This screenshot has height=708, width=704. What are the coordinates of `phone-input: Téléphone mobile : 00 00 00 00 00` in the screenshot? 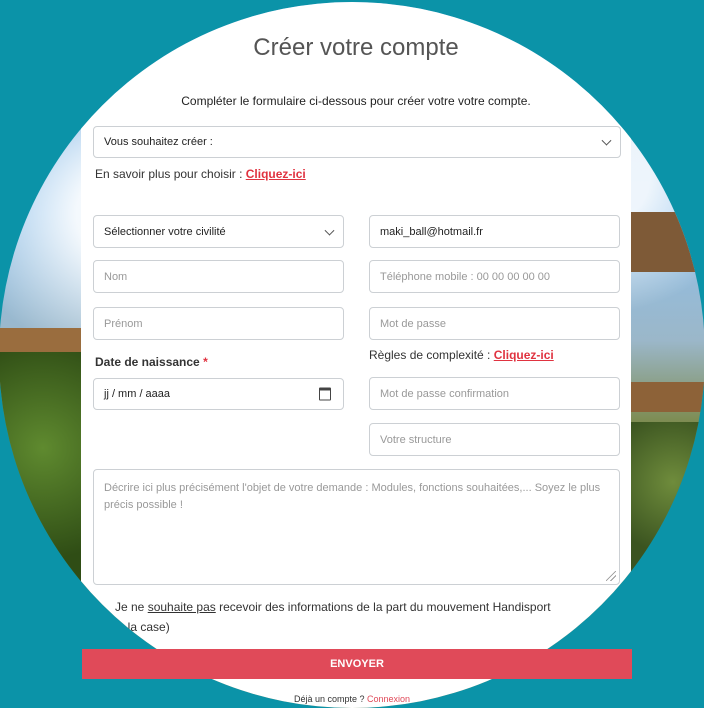 It's located at (494, 276).